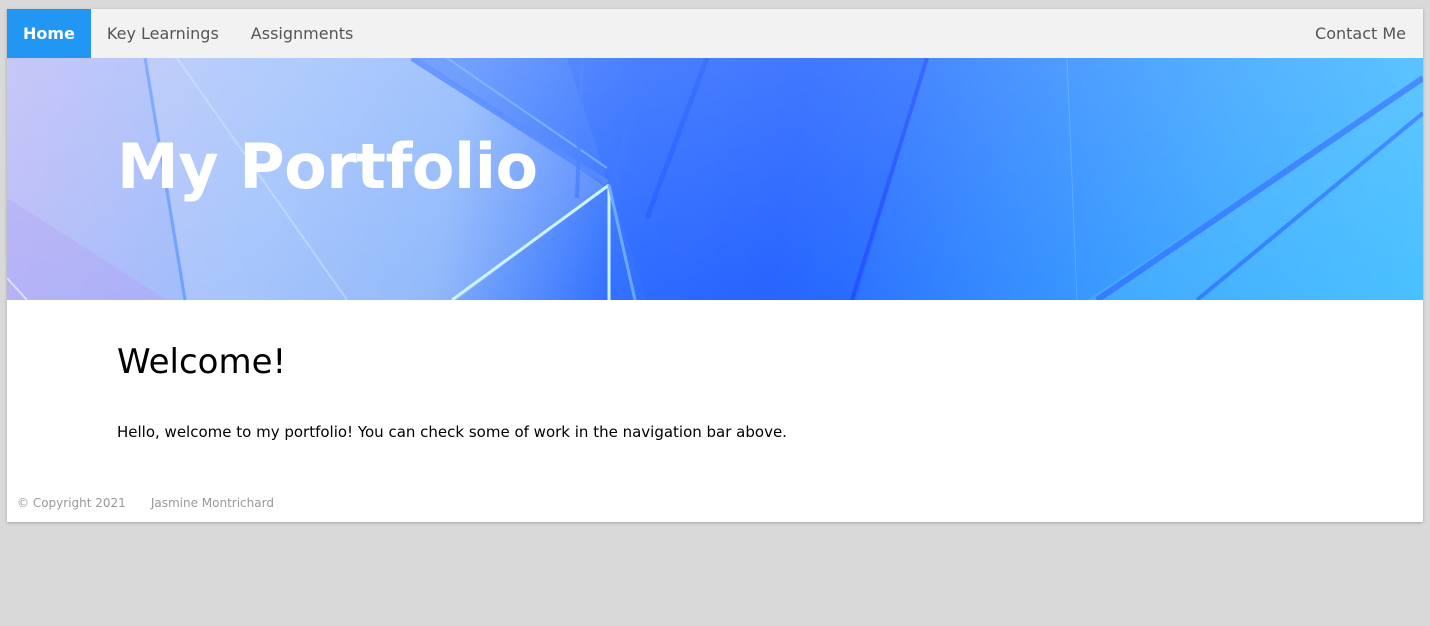  What do you see at coordinates (302, 33) in the screenshot?
I see `nav-assignments-link: Assignments` at bounding box center [302, 33].